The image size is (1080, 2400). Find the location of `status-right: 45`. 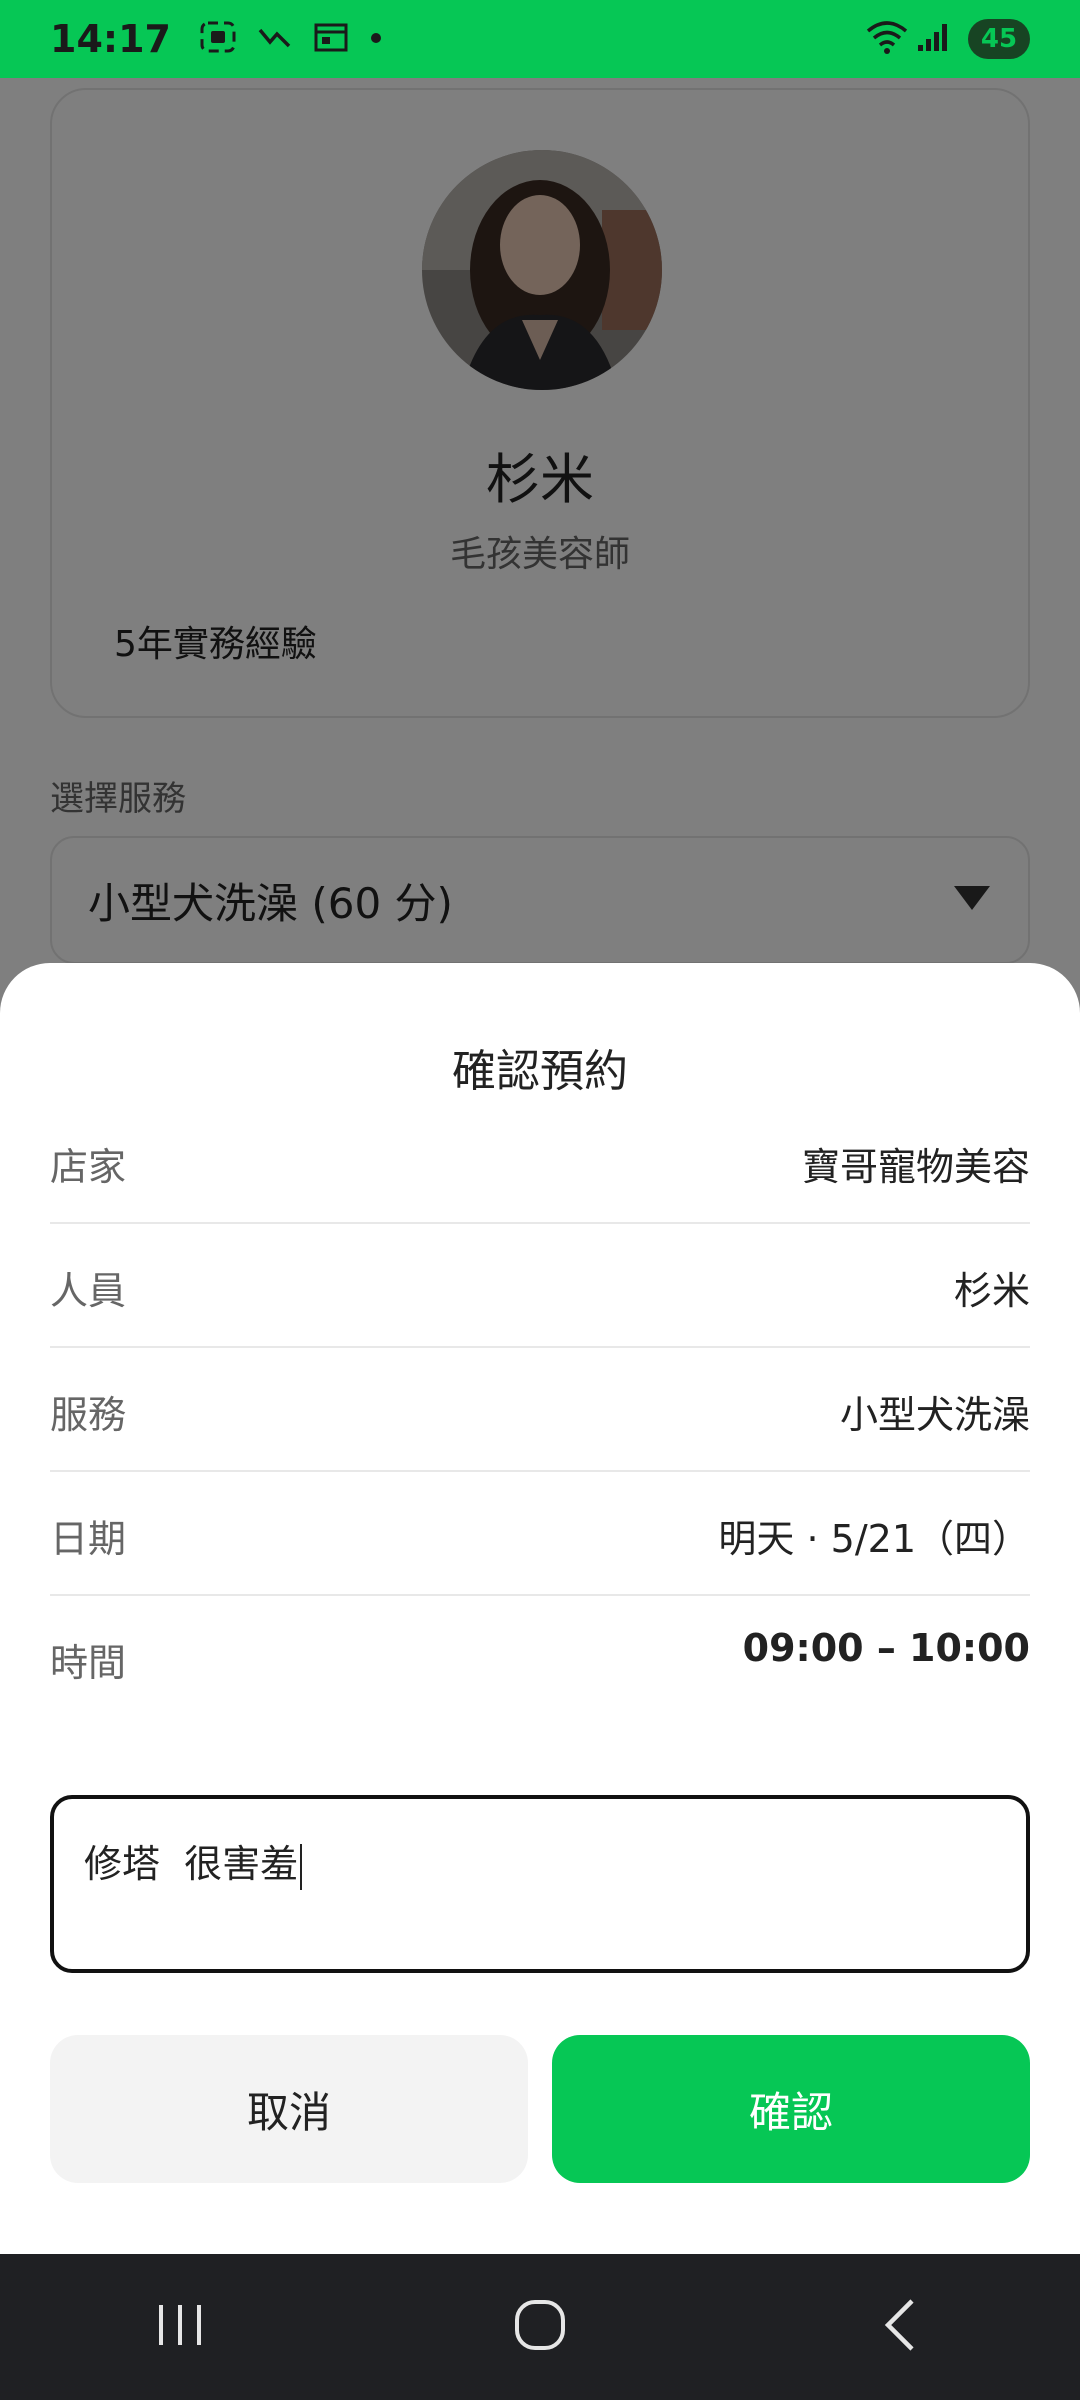

status-right: 45 is located at coordinates (947, 39).